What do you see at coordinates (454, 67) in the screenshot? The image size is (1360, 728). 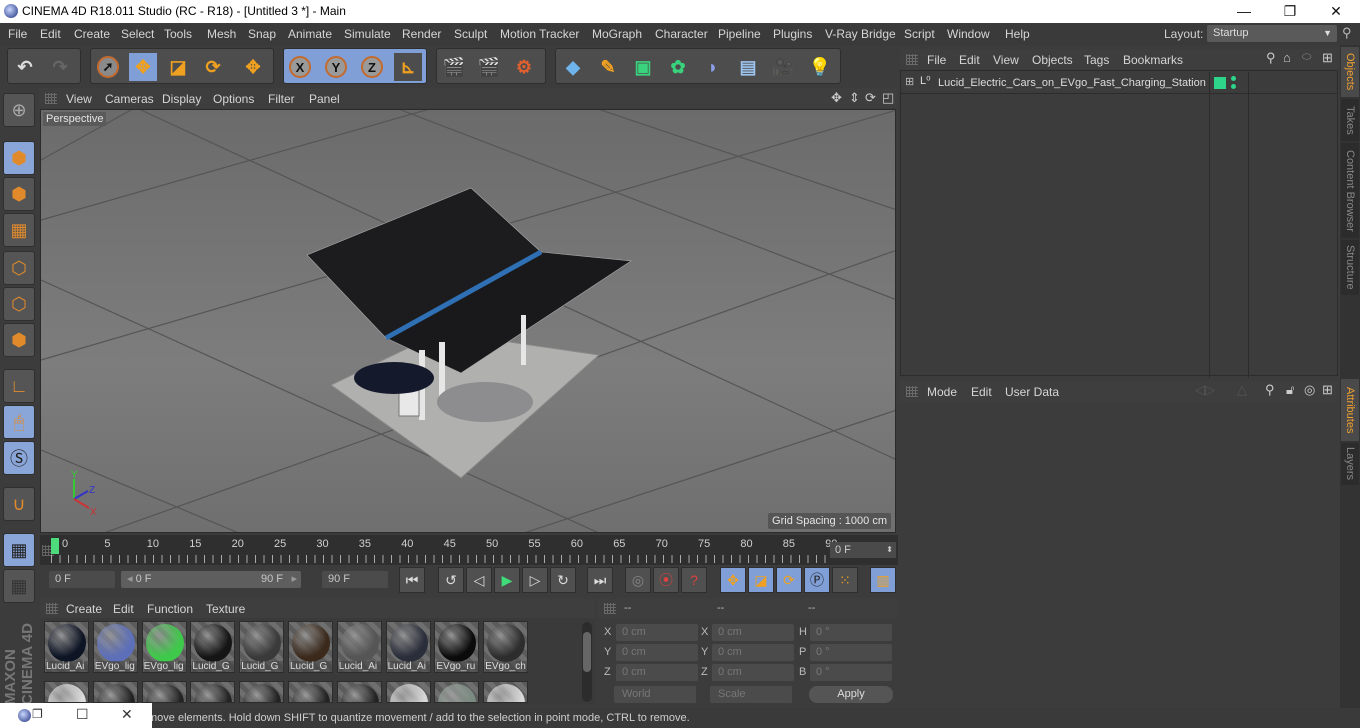 I see `render-view-icon: 🎬` at bounding box center [454, 67].